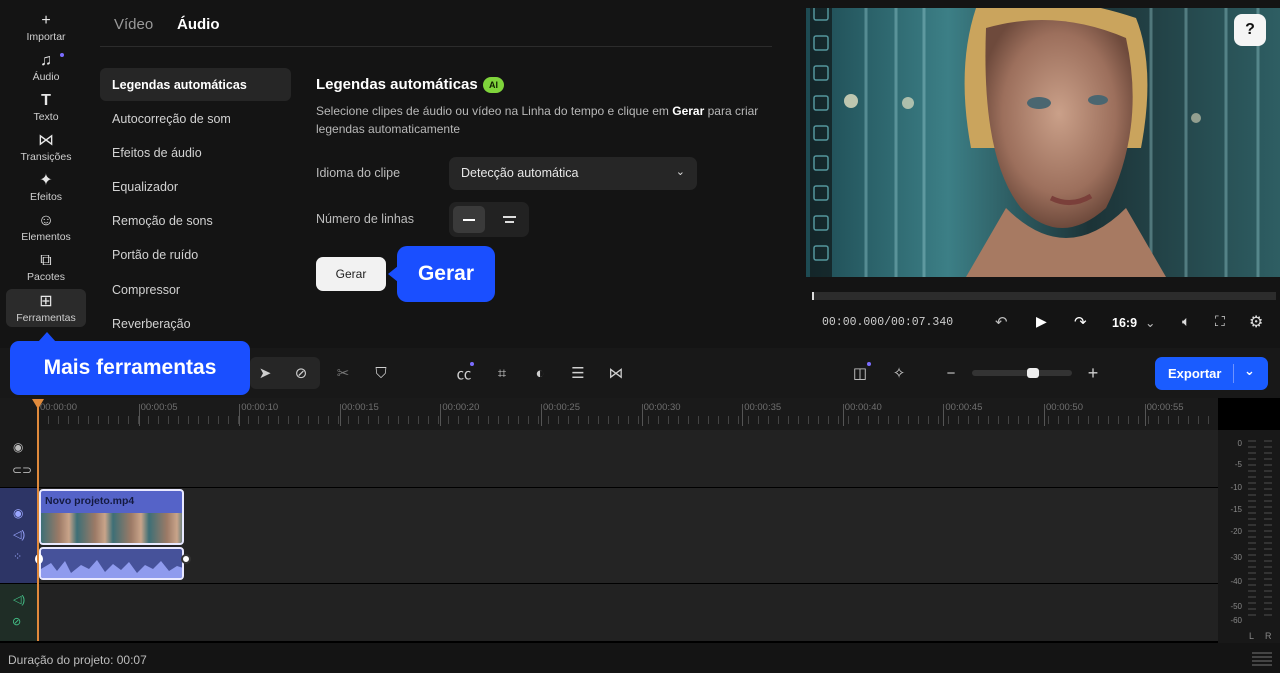  I want to click on play-icon: ▶, so click(1041, 321).